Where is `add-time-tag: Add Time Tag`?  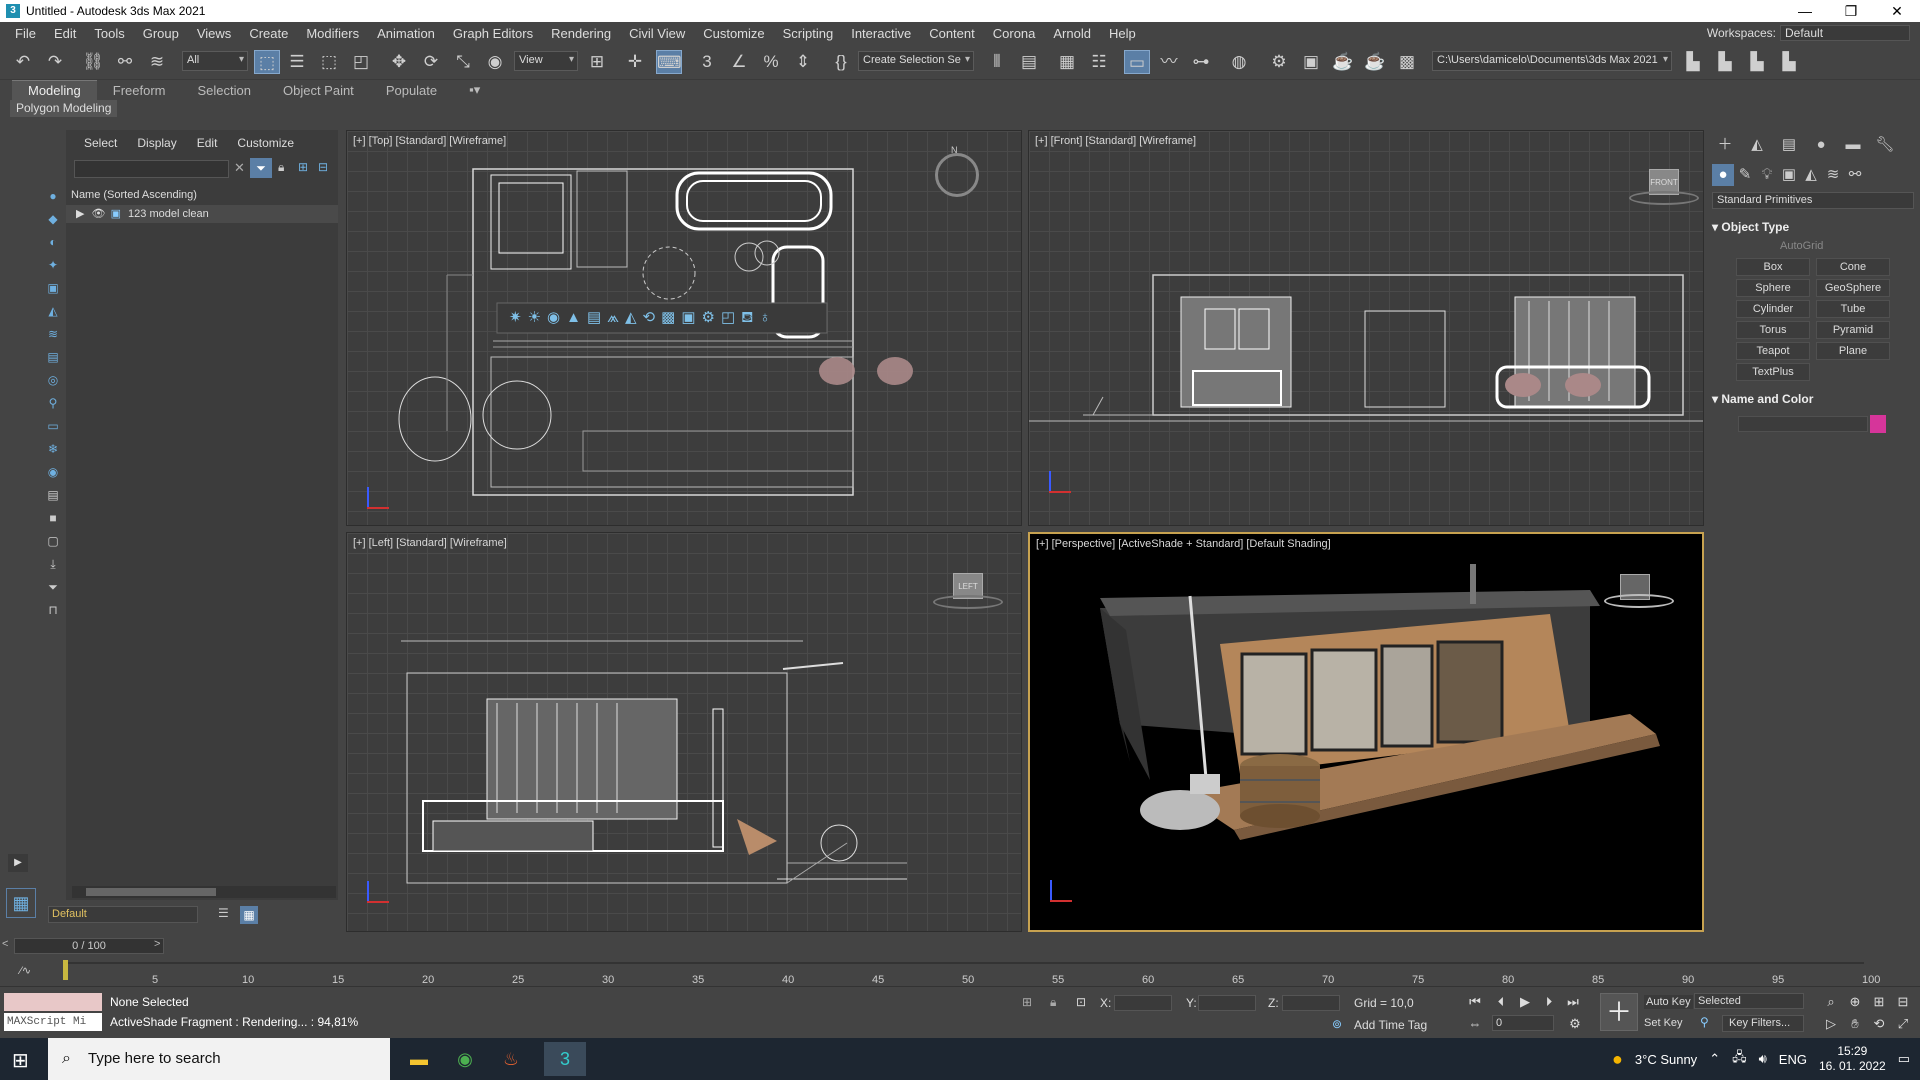 add-time-tag: Add Time Tag is located at coordinates (1390, 1025).